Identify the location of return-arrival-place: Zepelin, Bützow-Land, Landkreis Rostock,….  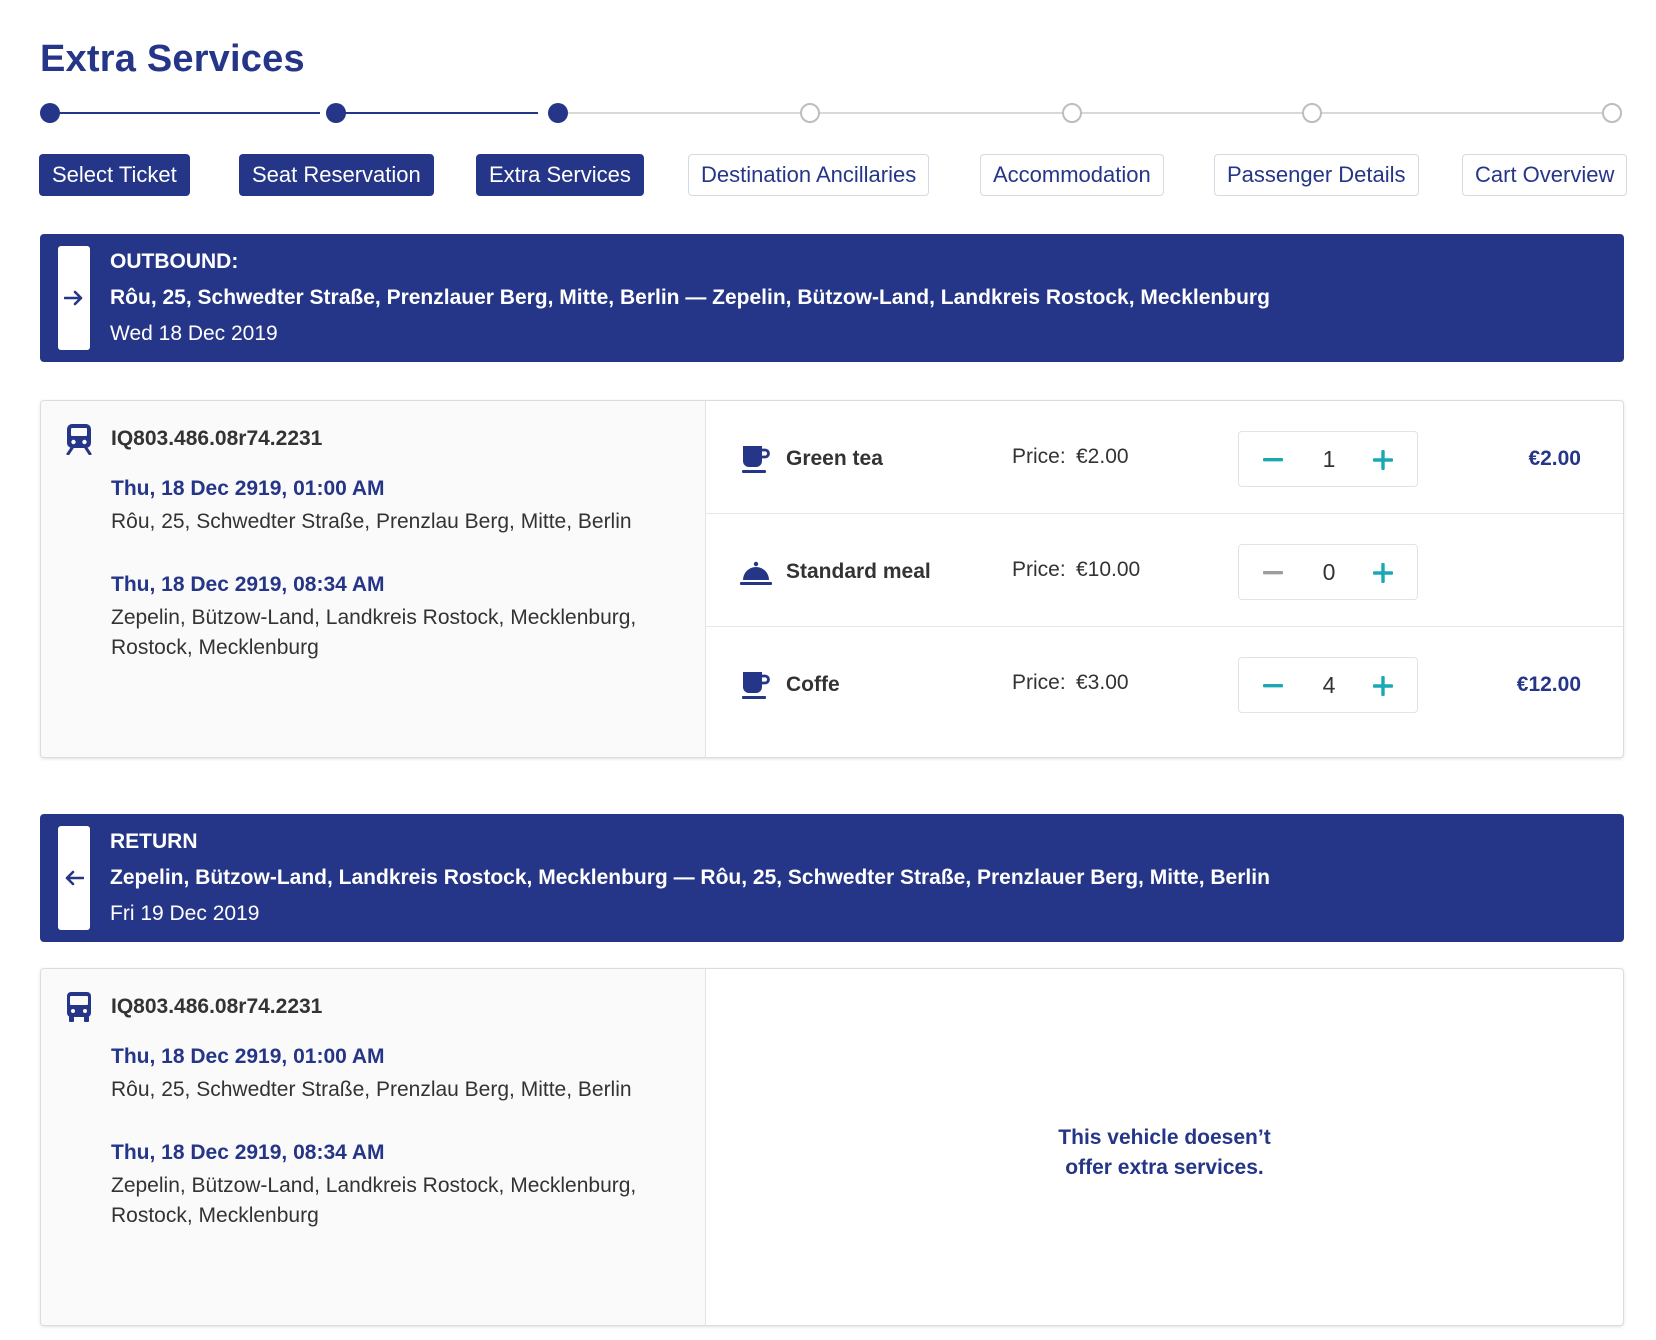
(374, 1200).